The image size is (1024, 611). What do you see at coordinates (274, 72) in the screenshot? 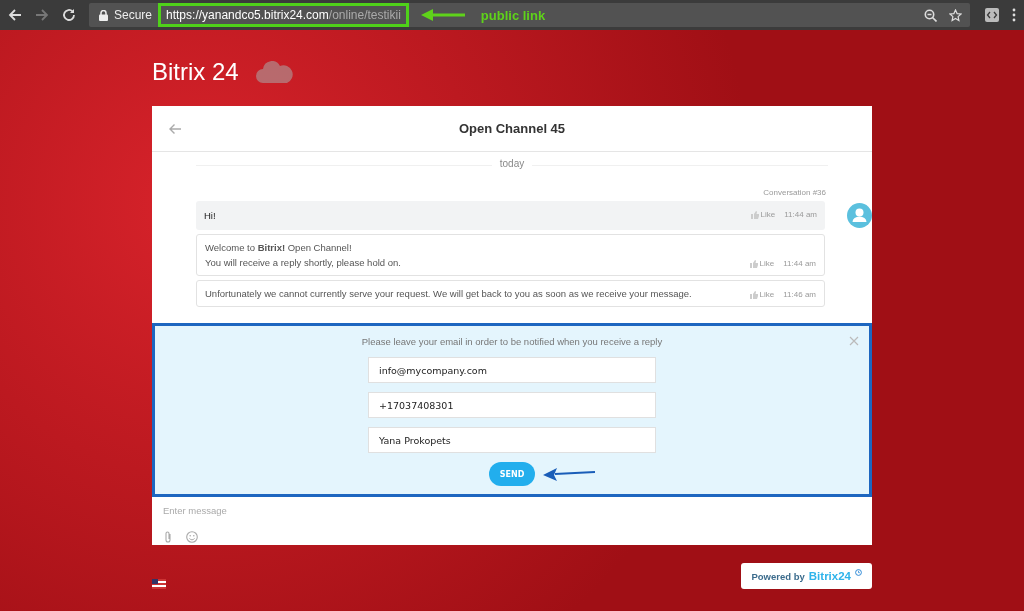
I see `cloud-icon` at bounding box center [274, 72].